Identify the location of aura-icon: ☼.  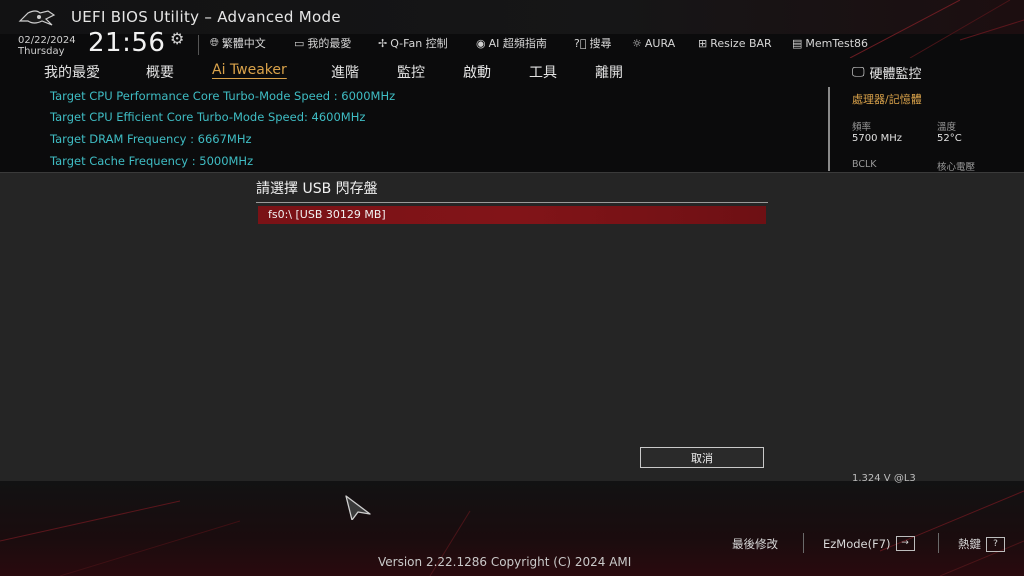
(637, 43).